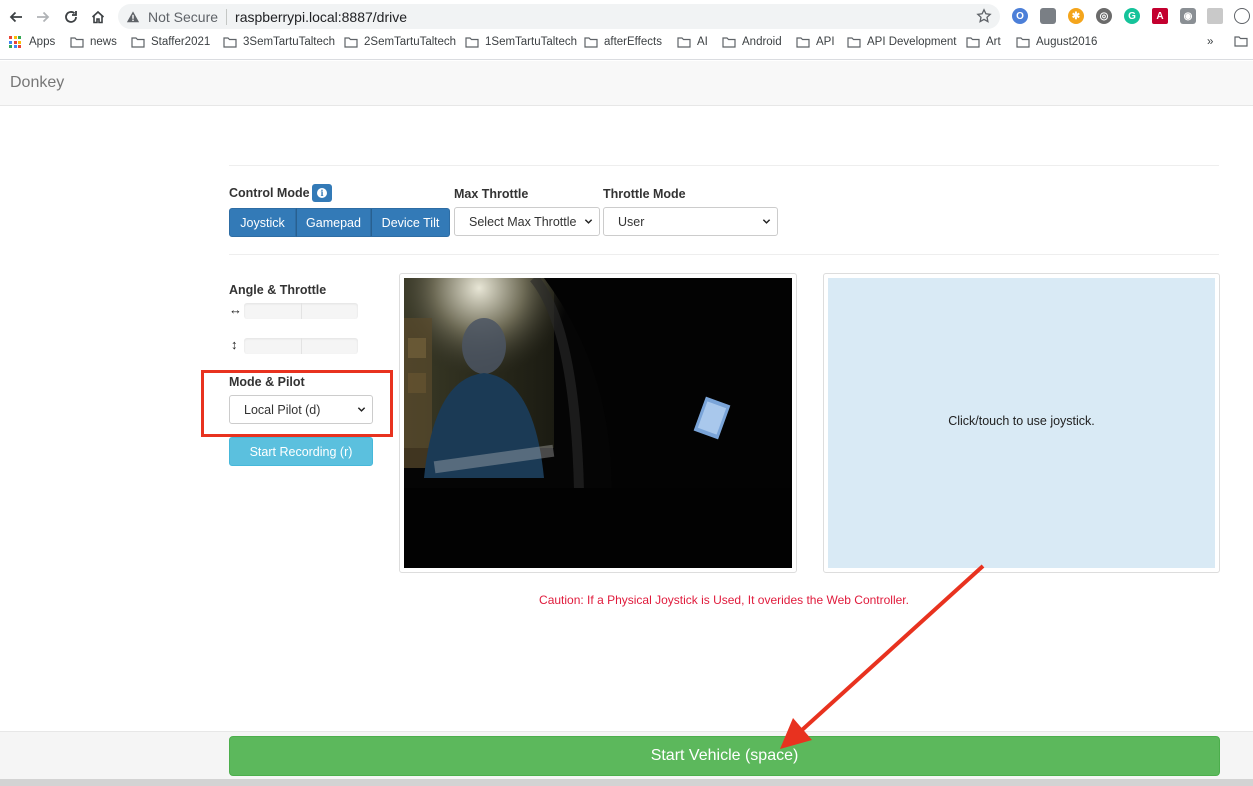 This screenshot has height=786, width=1253. What do you see at coordinates (1215, 16) in the screenshot?
I see `extension-page-icon` at bounding box center [1215, 16].